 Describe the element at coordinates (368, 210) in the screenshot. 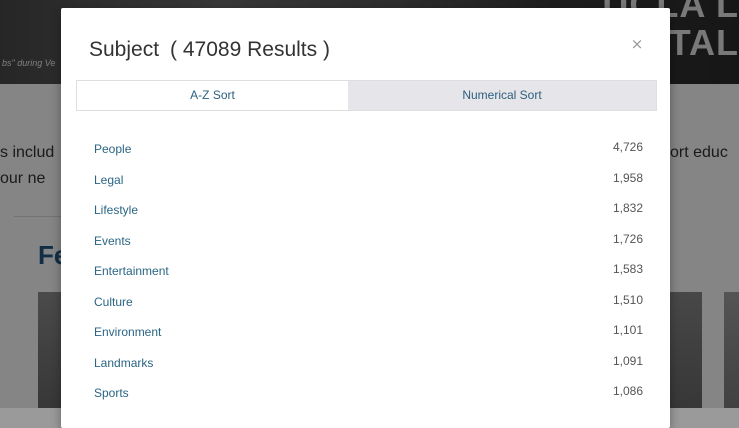

I see `list-item: Lifestyle 1,832` at that location.